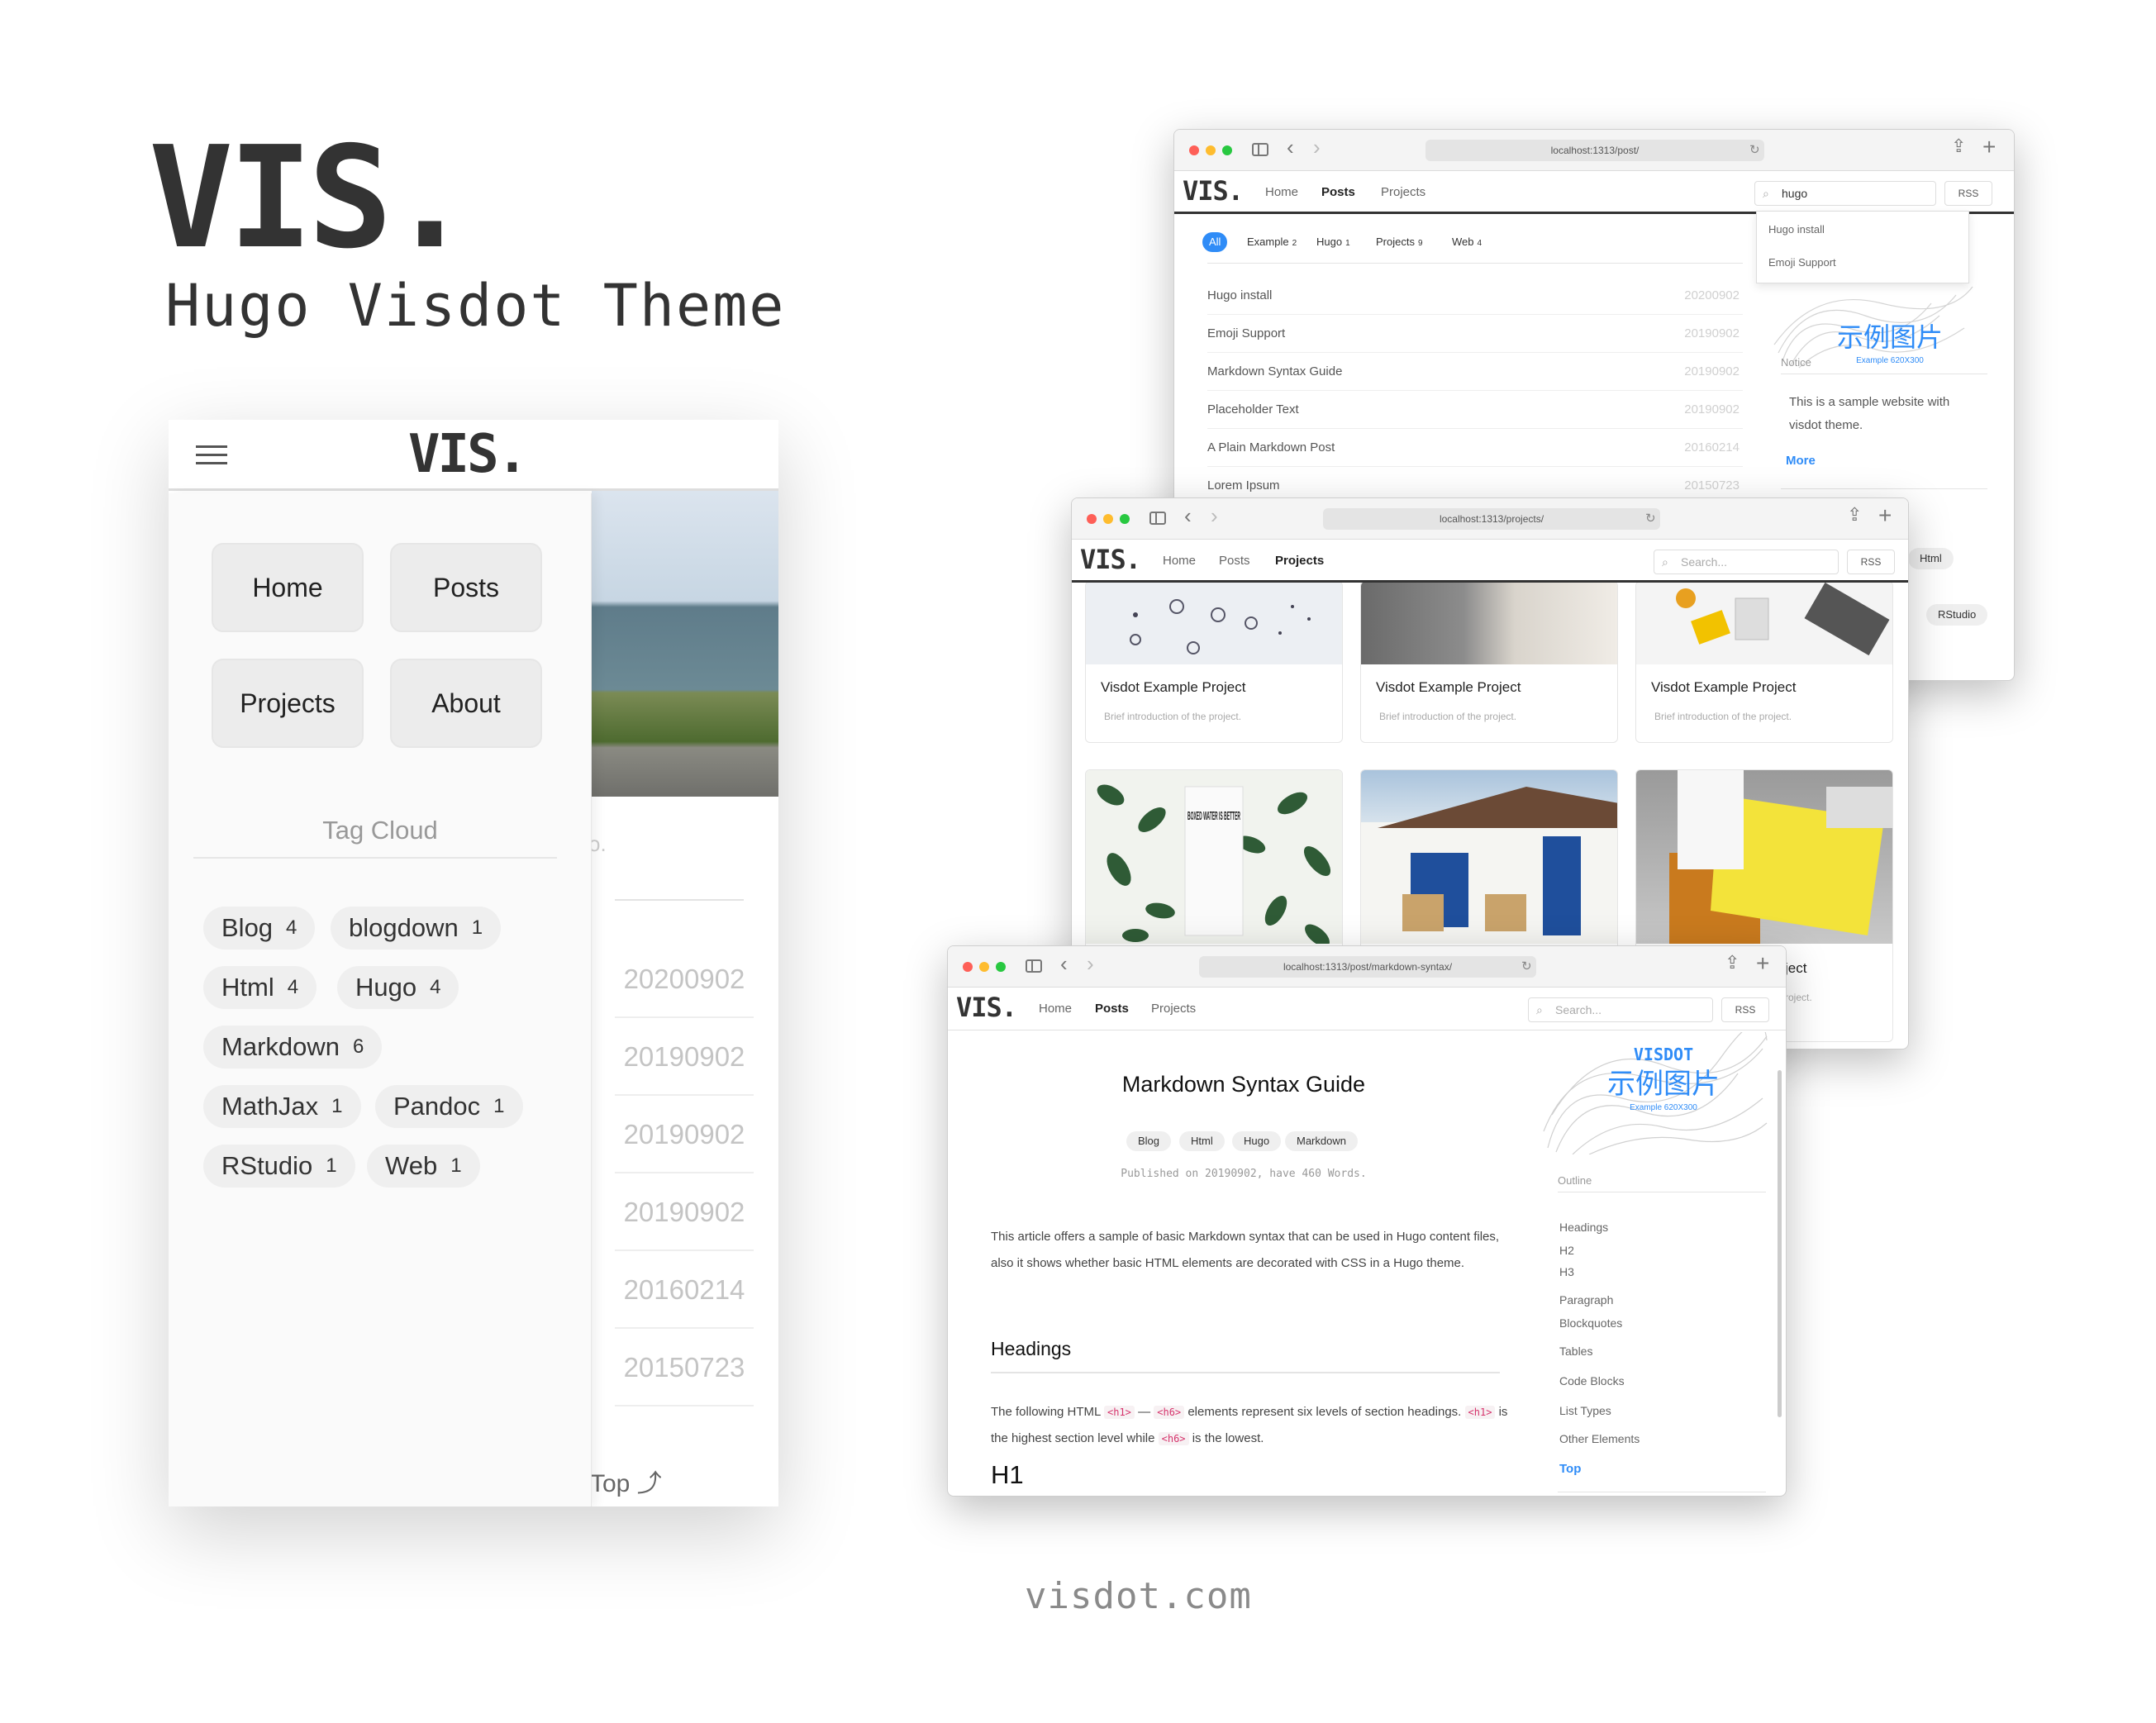 The height and width of the screenshot is (1723, 2156). What do you see at coordinates (1845, 193) in the screenshot?
I see `search-input: ⌕ hugo` at bounding box center [1845, 193].